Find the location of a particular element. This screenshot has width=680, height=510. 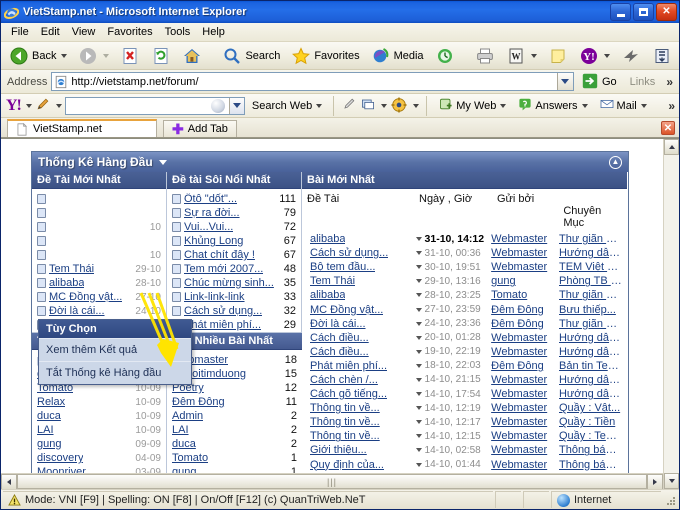

list-item: LAI 2 is located at coordinates (234, 430).